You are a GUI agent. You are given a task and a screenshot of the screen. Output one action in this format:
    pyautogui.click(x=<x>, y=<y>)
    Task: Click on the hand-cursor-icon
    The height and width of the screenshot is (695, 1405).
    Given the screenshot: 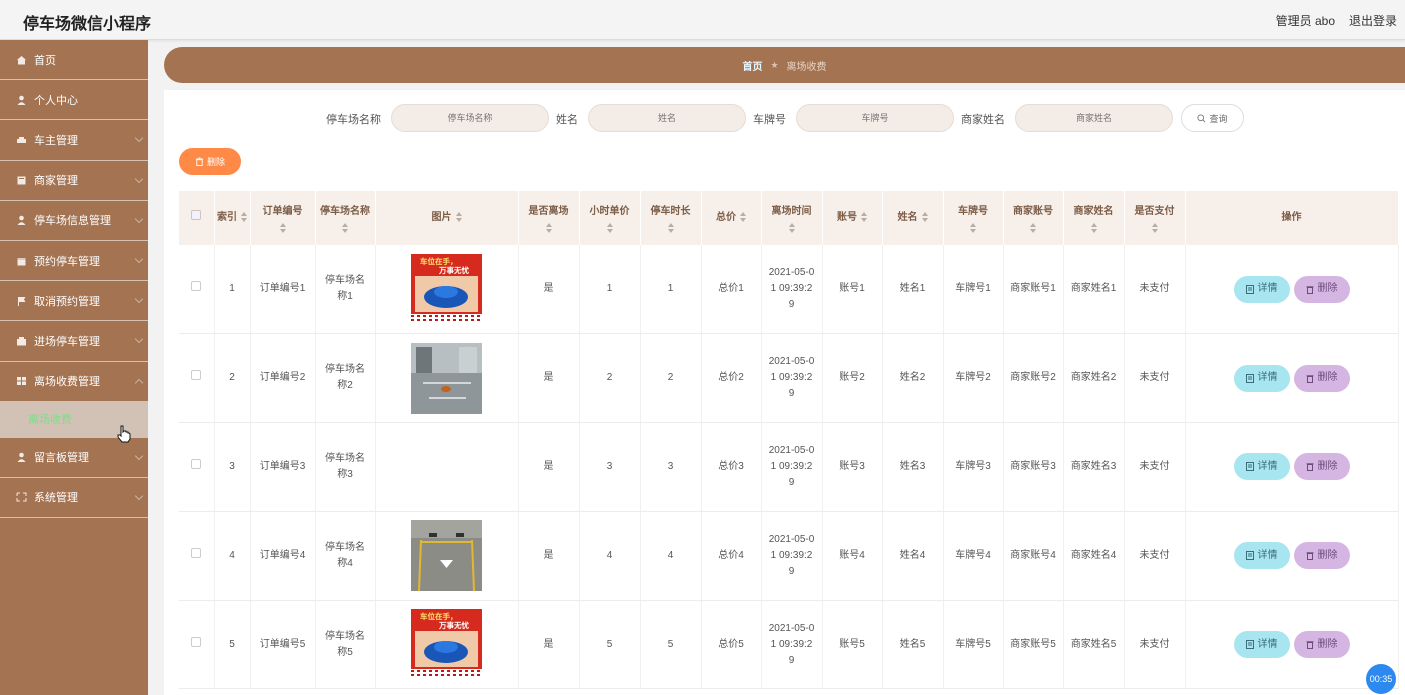 What is the action you would take?
    pyautogui.click(x=124, y=434)
    